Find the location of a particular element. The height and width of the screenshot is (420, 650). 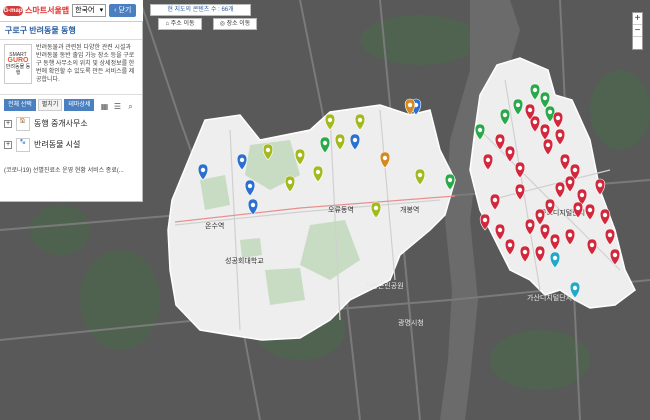

place-label: 광명시청 is located at coordinates (411, 322).